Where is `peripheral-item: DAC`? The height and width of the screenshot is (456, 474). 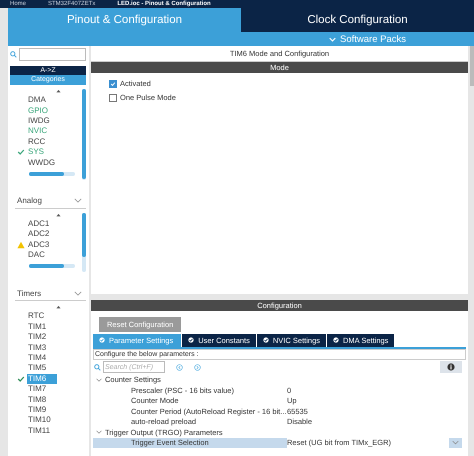
peripheral-item: DAC is located at coordinates (36, 255).